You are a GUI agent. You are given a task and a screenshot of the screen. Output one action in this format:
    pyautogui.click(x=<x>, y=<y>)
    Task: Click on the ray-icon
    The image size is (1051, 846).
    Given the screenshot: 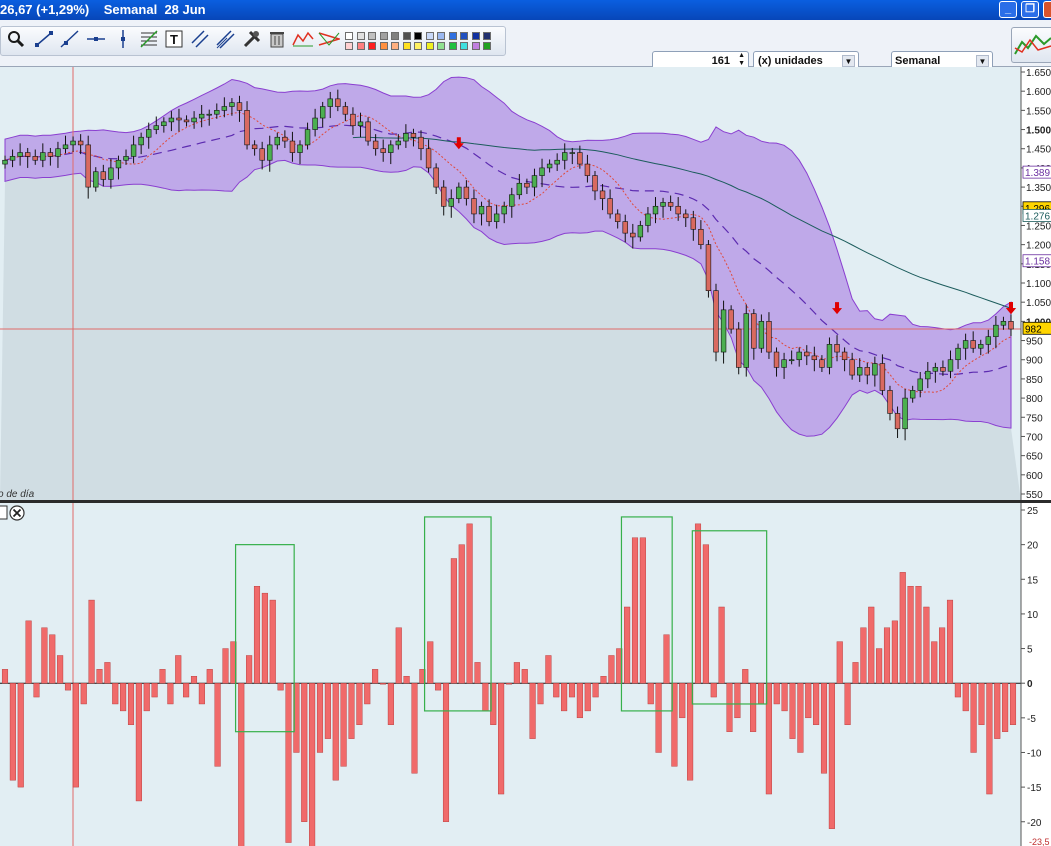 What is the action you would take?
    pyautogui.click(x=69, y=40)
    